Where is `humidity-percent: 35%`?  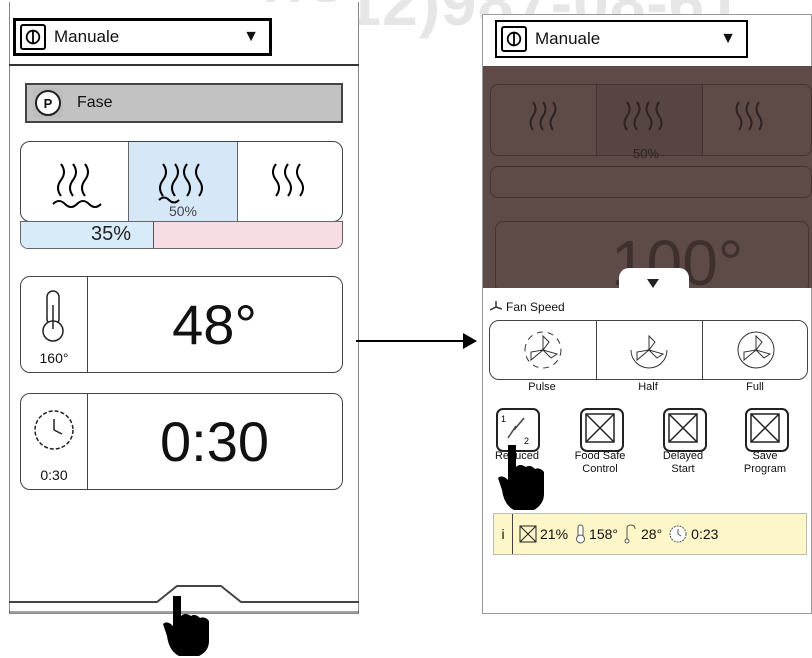
humidity-percent: 35% is located at coordinates (111, 234).